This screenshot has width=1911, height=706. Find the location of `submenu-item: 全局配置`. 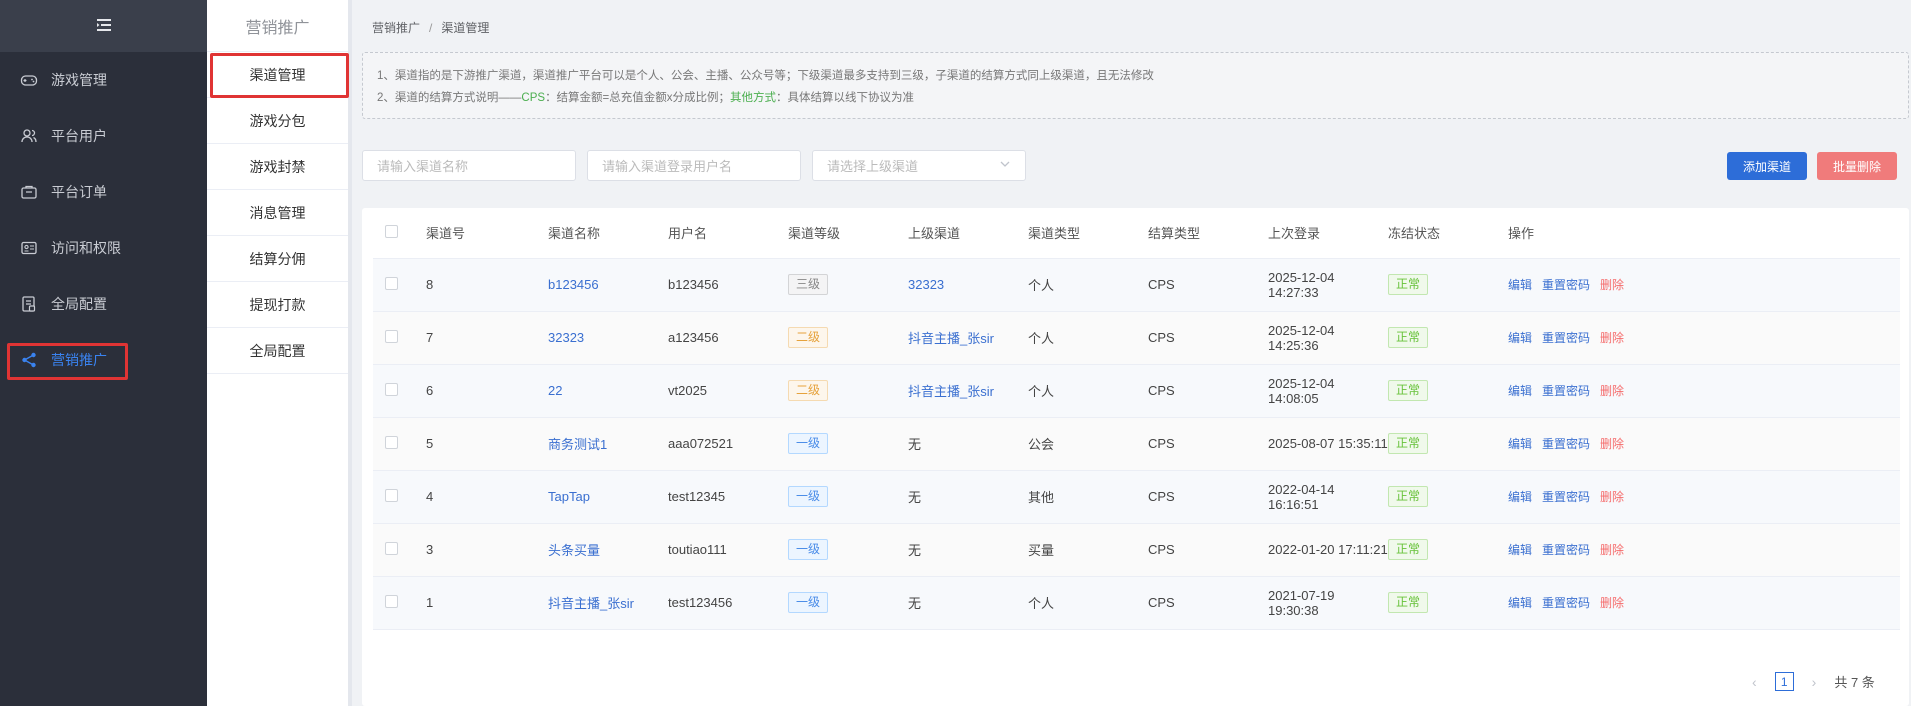

submenu-item: 全局配置 is located at coordinates (277, 351).